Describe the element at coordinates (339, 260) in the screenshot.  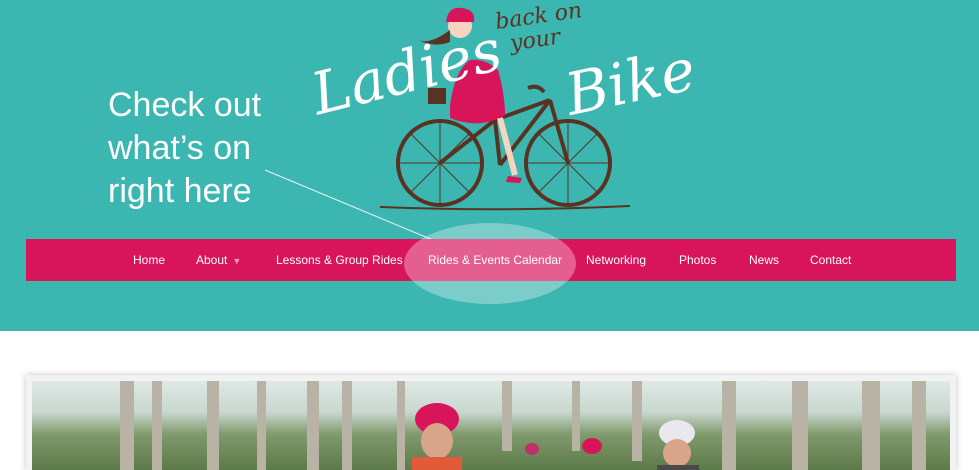
I see `nav-item-lessons-group-rides: Lessons & Group Rides` at that location.